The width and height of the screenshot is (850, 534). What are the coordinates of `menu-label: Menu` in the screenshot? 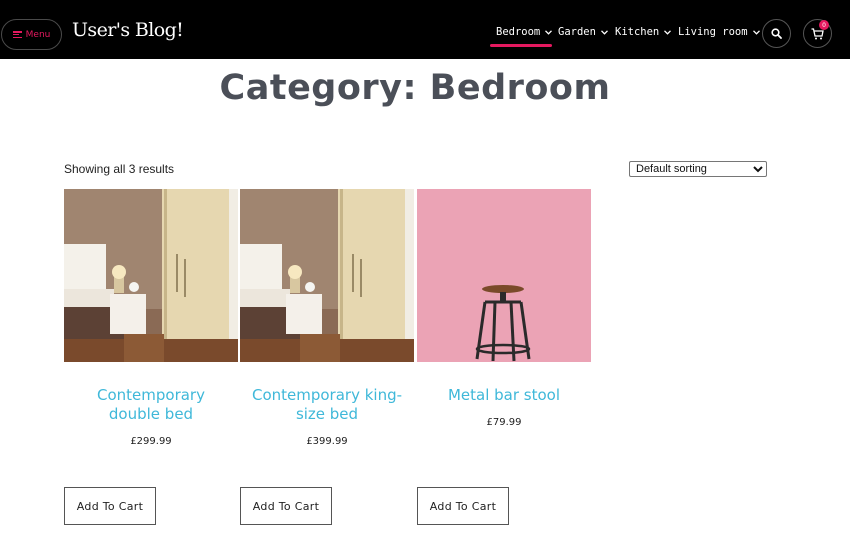 It's located at (38, 34).